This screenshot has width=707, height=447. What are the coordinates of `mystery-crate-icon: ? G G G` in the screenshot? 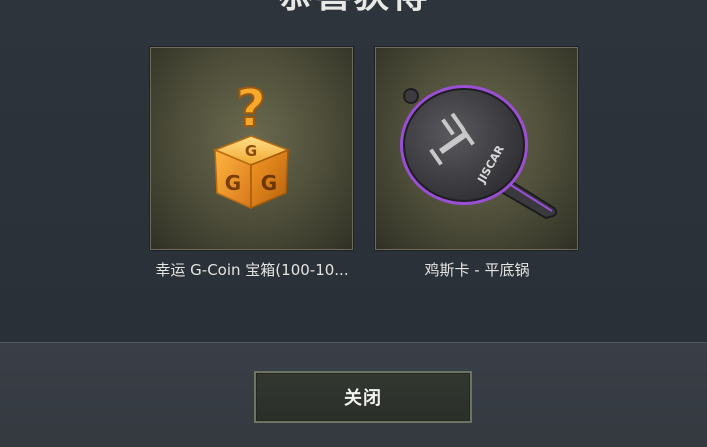 It's located at (251, 144).